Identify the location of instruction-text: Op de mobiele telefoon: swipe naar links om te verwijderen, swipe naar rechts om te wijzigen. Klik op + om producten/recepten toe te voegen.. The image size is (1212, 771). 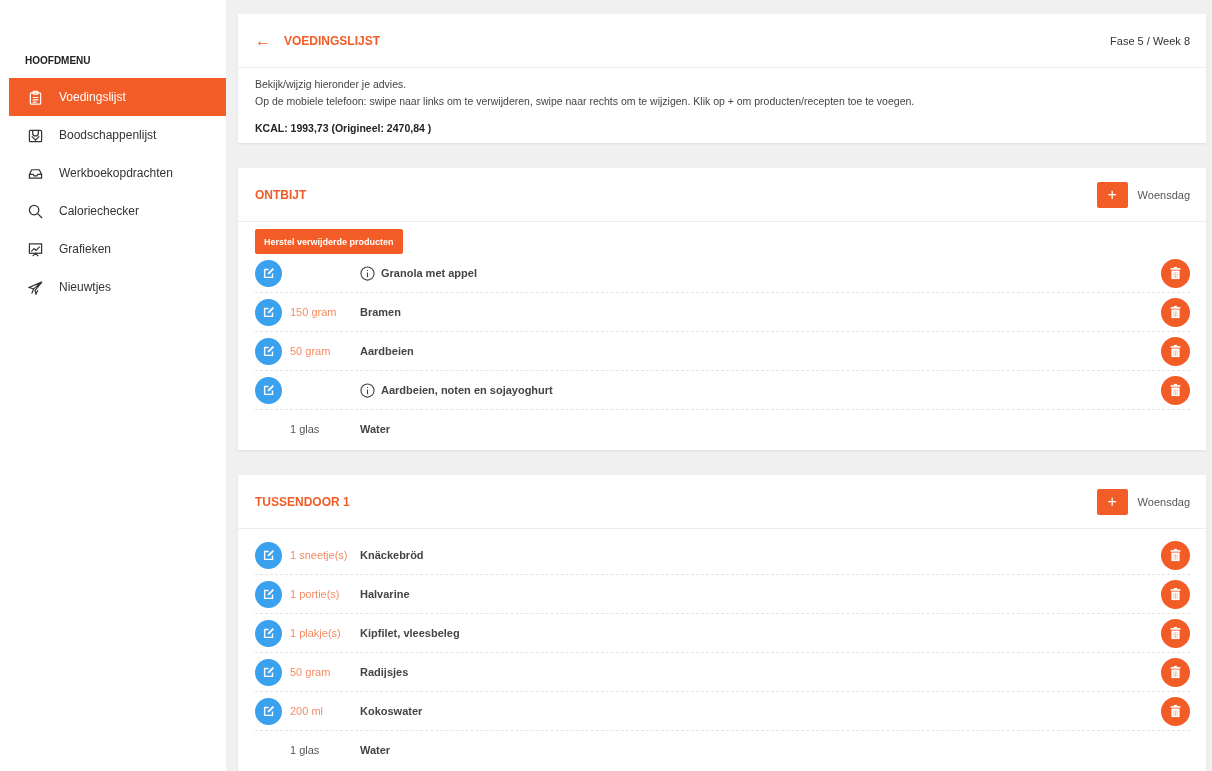
(585, 101).